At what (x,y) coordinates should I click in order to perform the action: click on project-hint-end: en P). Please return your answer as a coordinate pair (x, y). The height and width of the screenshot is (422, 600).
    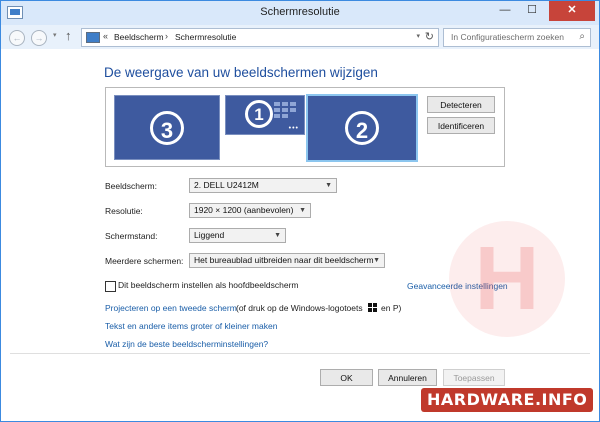
    Looking at the image, I should click on (391, 308).